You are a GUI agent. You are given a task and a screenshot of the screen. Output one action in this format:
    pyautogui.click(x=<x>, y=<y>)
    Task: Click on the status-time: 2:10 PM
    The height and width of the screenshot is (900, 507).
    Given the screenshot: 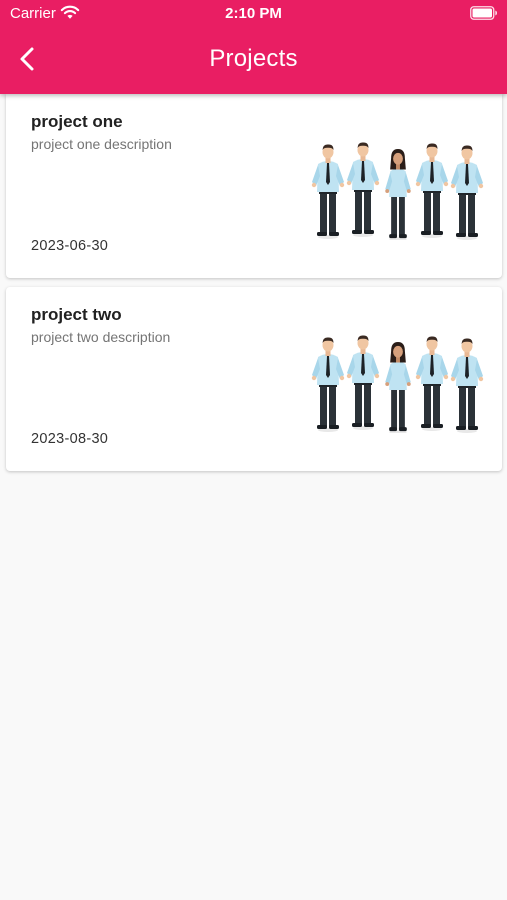 What is the action you would take?
    pyautogui.click(x=253, y=13)
    